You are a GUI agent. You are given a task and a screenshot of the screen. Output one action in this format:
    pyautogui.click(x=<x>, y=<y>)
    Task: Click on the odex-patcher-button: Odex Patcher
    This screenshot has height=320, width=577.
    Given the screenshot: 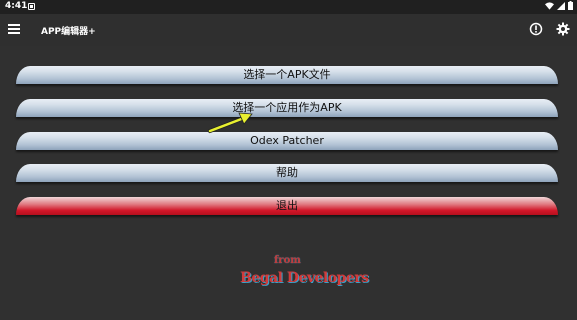 What is the action you would take?
    pyautogui.click(x=287, y=141)
    